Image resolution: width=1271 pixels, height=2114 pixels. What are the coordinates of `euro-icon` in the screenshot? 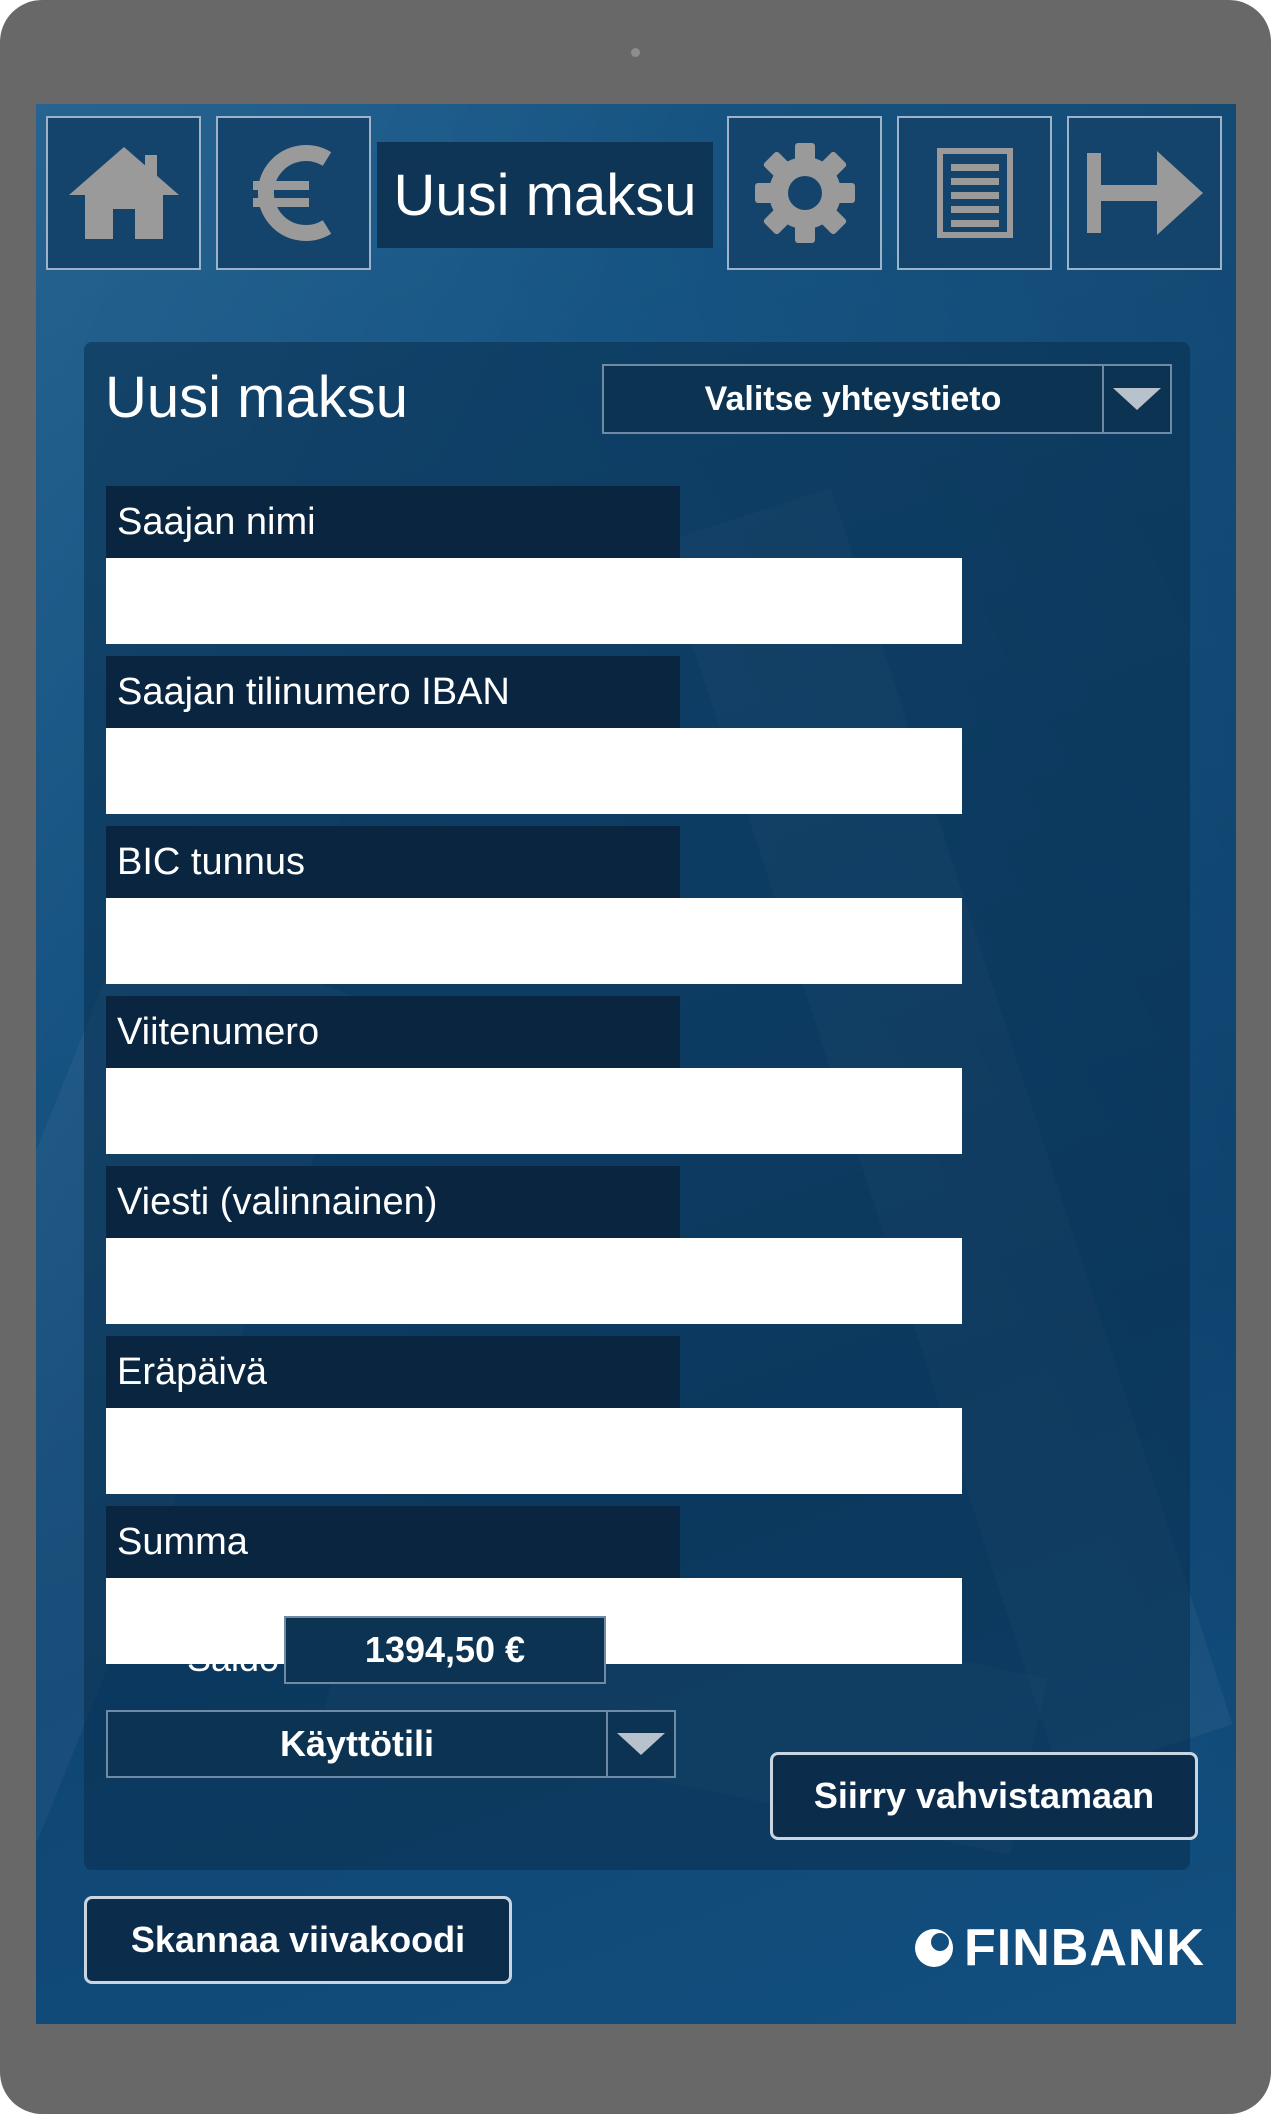 It's located at (291, 193).